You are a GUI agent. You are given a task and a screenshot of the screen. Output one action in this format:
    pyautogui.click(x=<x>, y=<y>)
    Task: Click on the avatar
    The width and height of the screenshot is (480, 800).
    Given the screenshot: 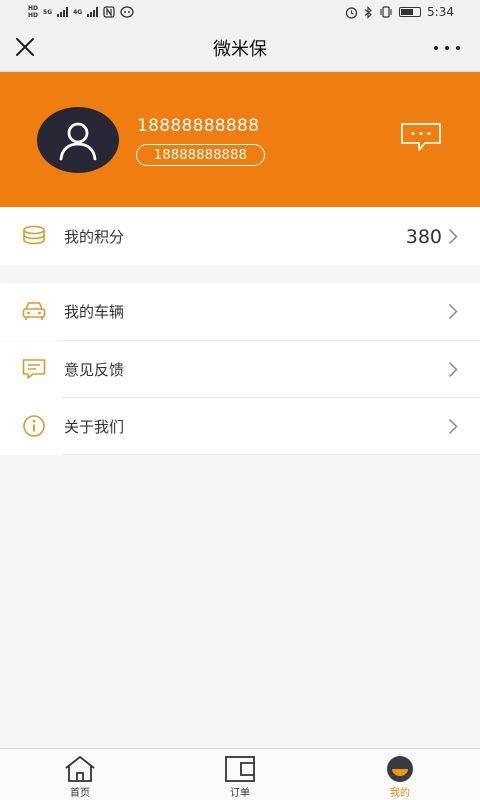 What is the action you would take?
    pyautogui.click(x=78, y=140)
    